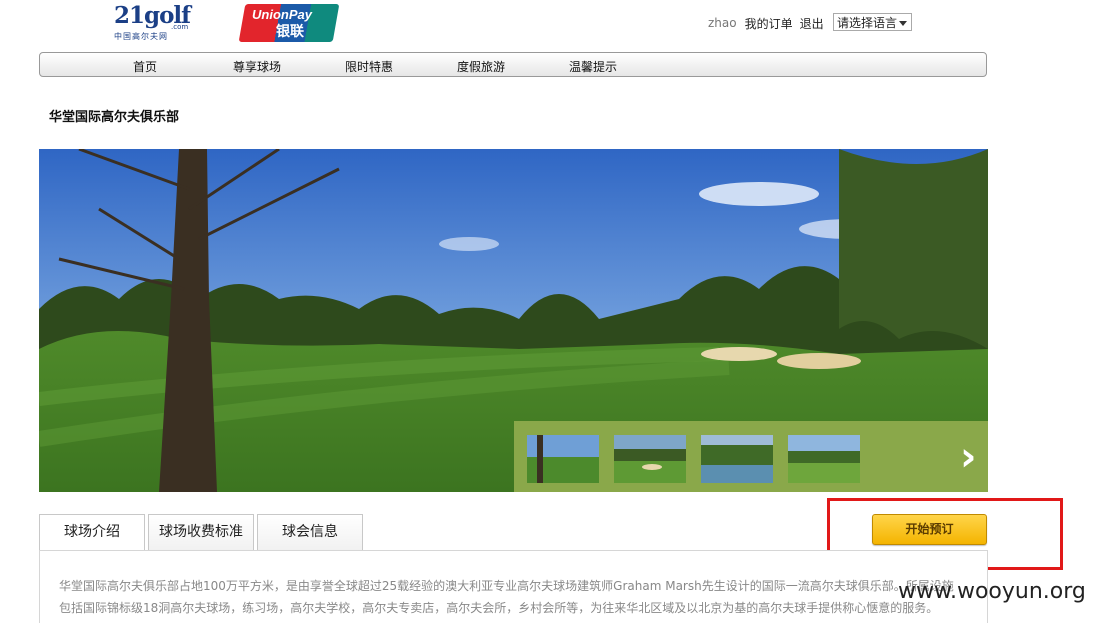 This screenshot has height=623, width=1106. What do you see at coordinates (141, 36) in the screenshot?
I see `logo-subtitle: 中国高尔夫网` at bounding box center [141, 36].